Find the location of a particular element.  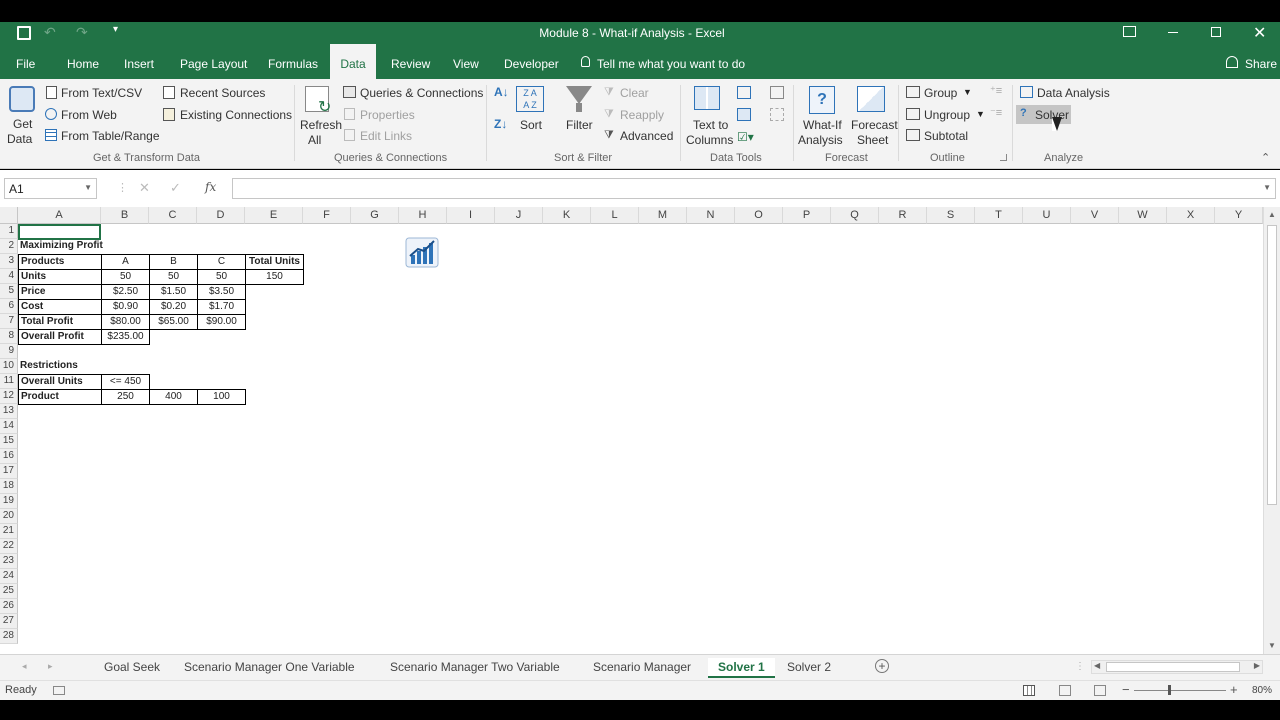

row-header: 13 is located at coordinates (9, 411).